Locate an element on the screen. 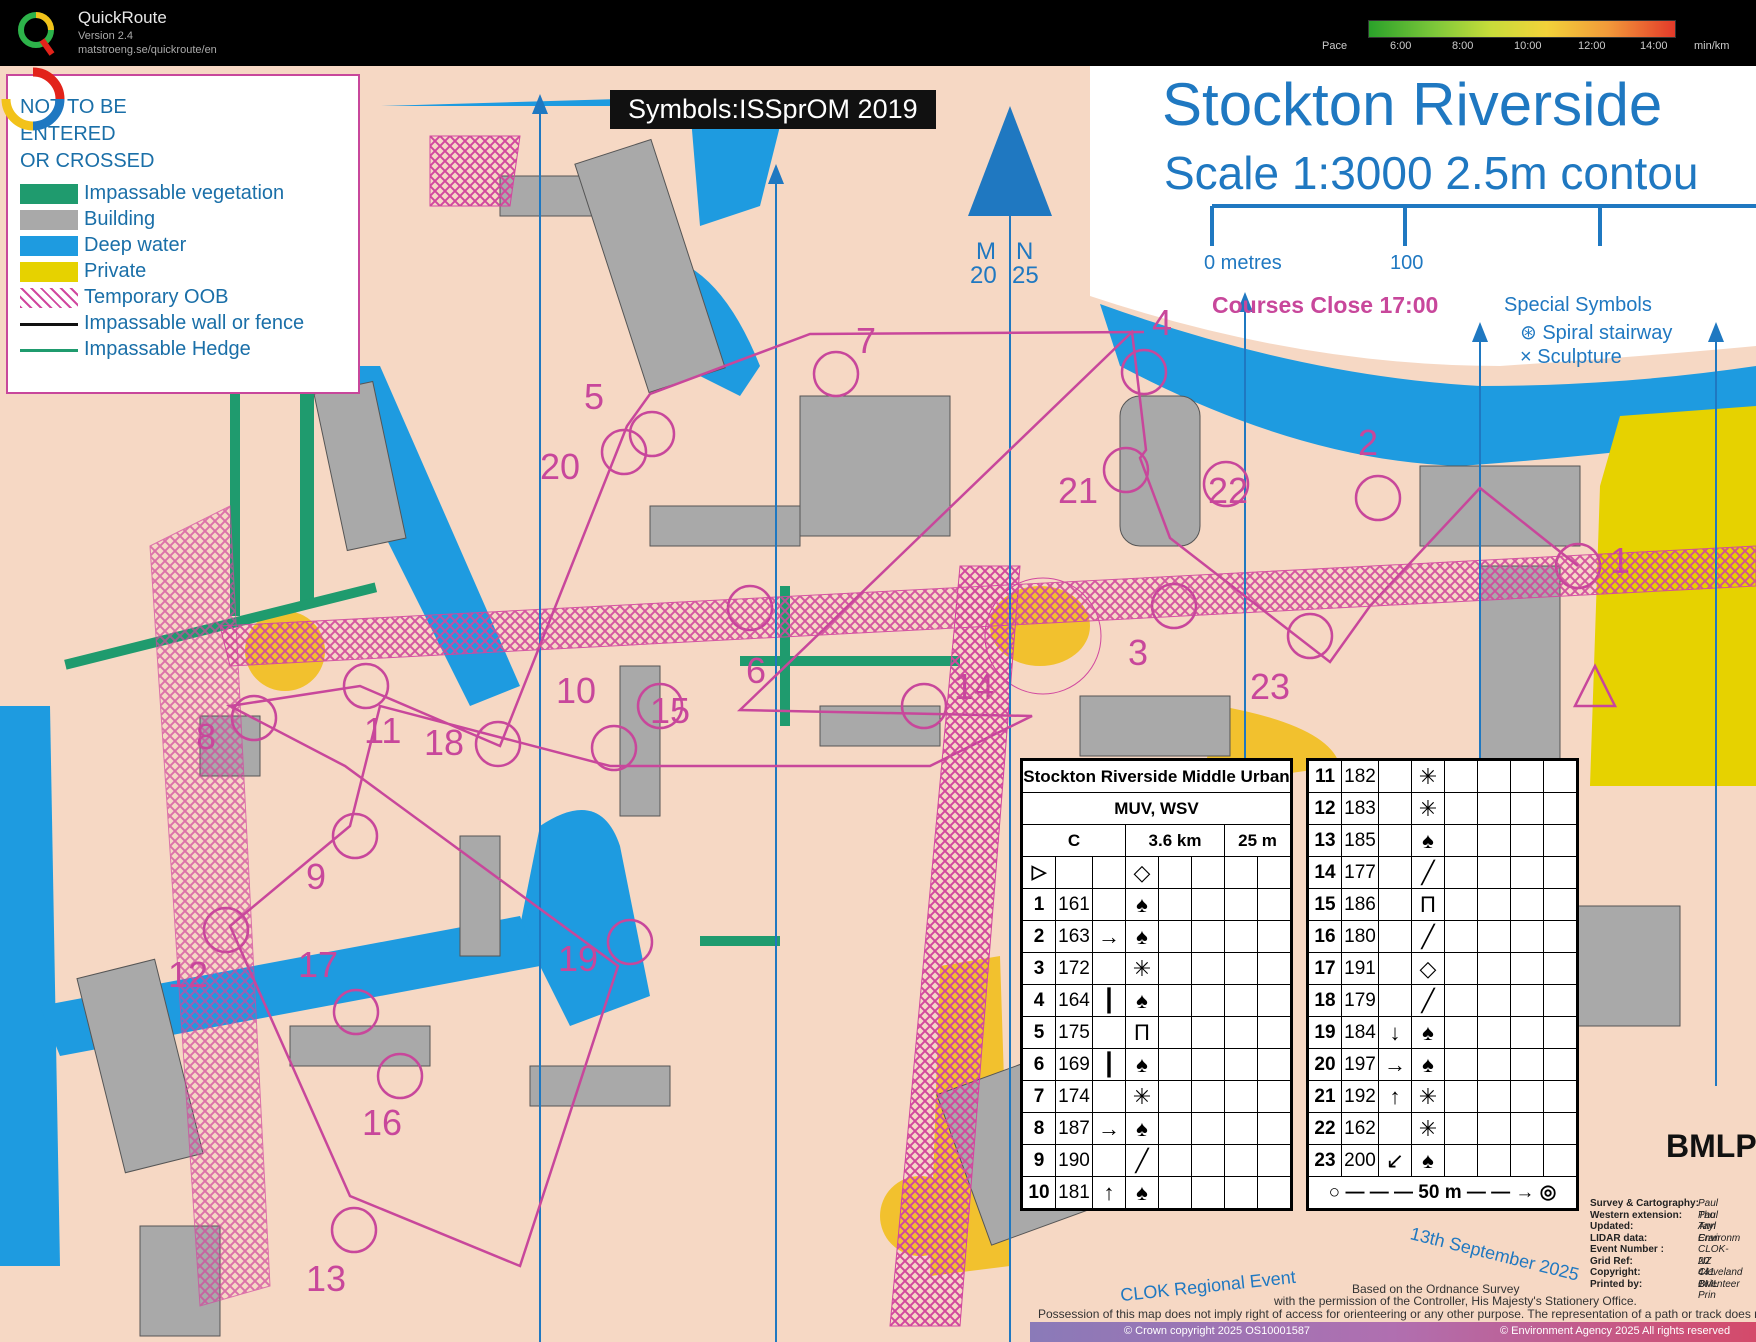 This screenshot has height=1342, width=1756. feature-icon: ◇ is located at coordinates (1428, 968).